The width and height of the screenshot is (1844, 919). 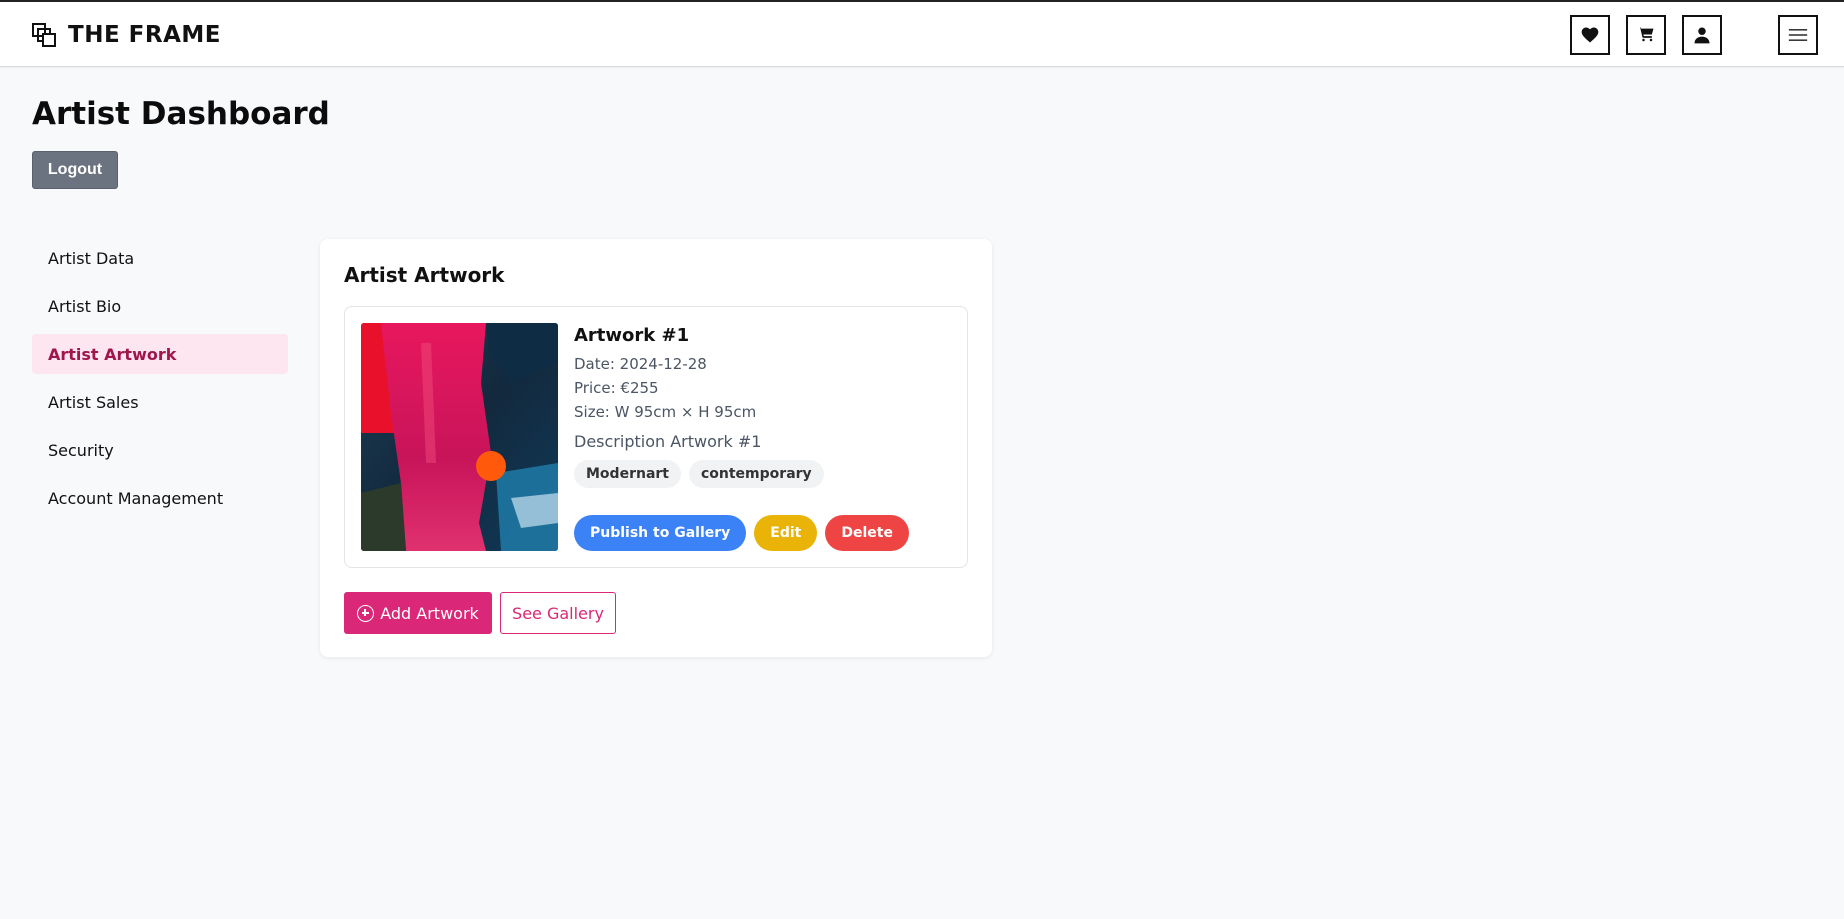 What do you see at coordinates (160, 450) in the screenshot?
I see `sidebar-item-security: Security` at bounding box center [160, 450].